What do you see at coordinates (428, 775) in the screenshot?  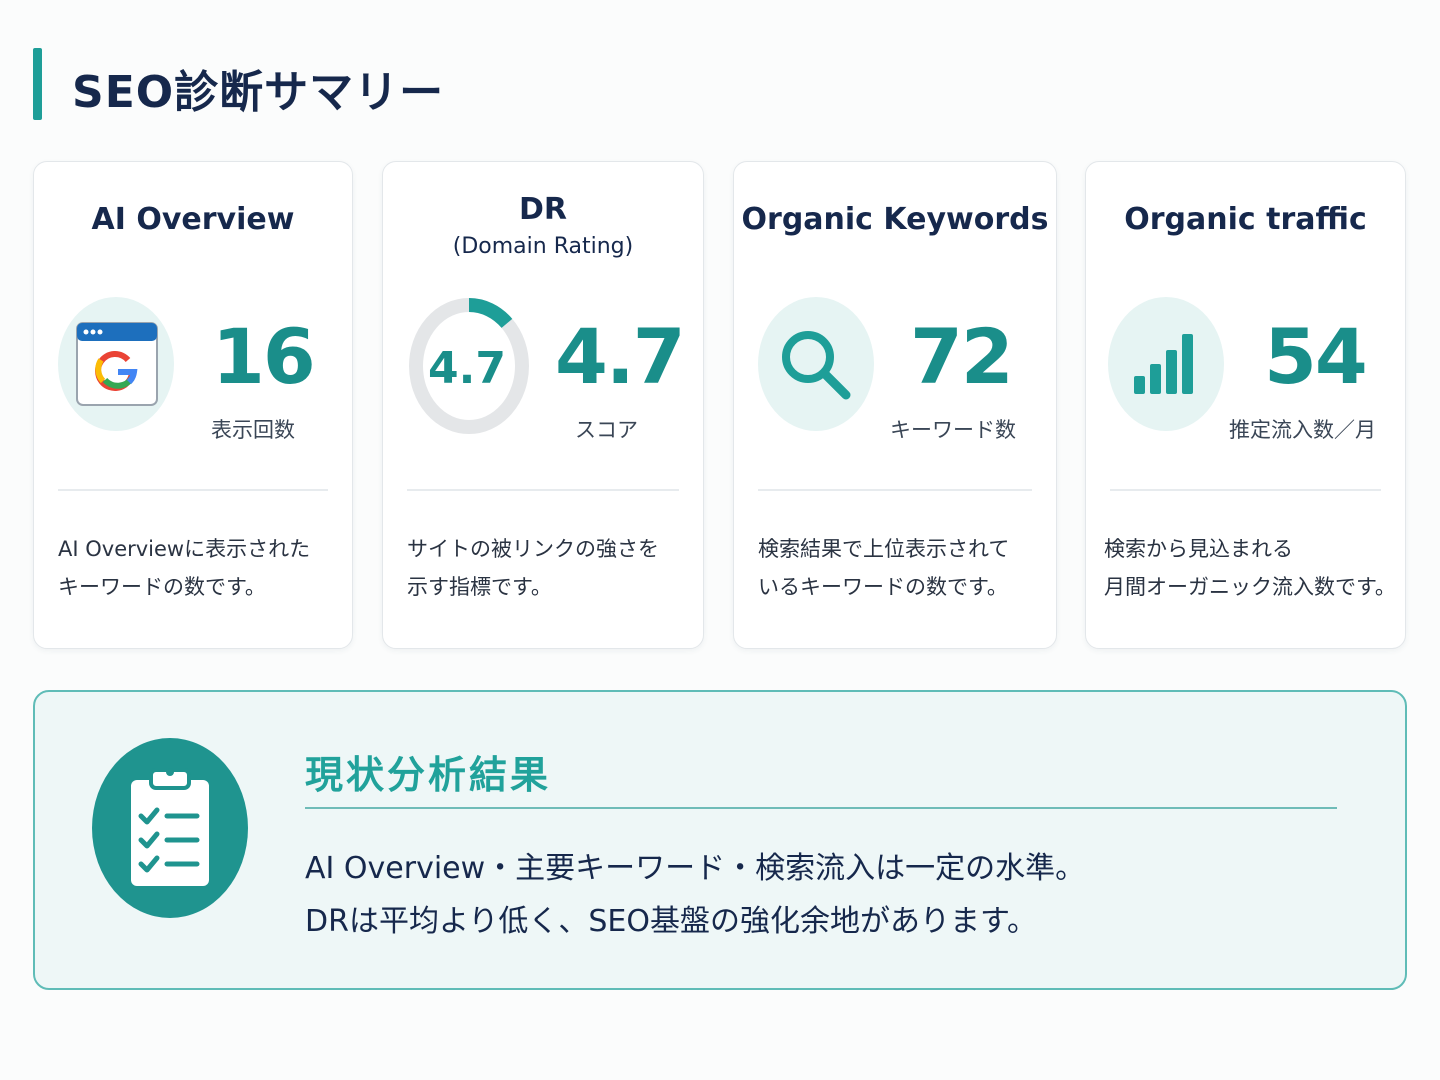 I see `result-title: 現状分析結果` at bounding box center [428, 775].